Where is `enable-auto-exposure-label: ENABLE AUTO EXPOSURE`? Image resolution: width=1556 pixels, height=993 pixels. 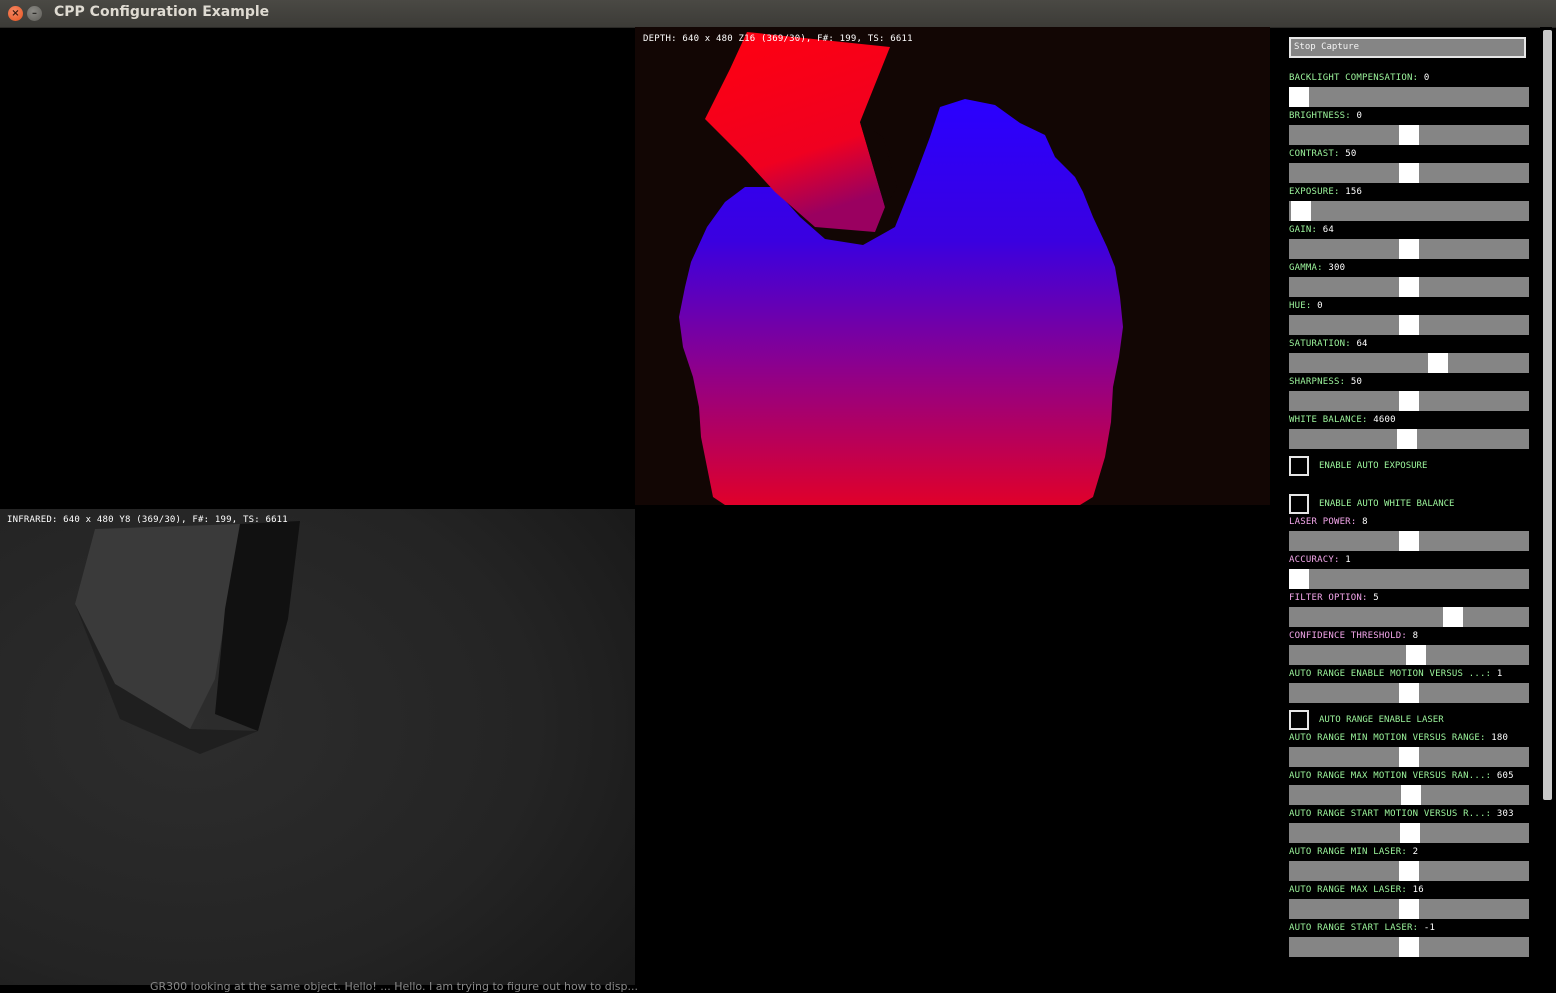
enable-auto-exposure-label: ENABLE AUTO EXPOSURE is located at coordinates (1373, 466).